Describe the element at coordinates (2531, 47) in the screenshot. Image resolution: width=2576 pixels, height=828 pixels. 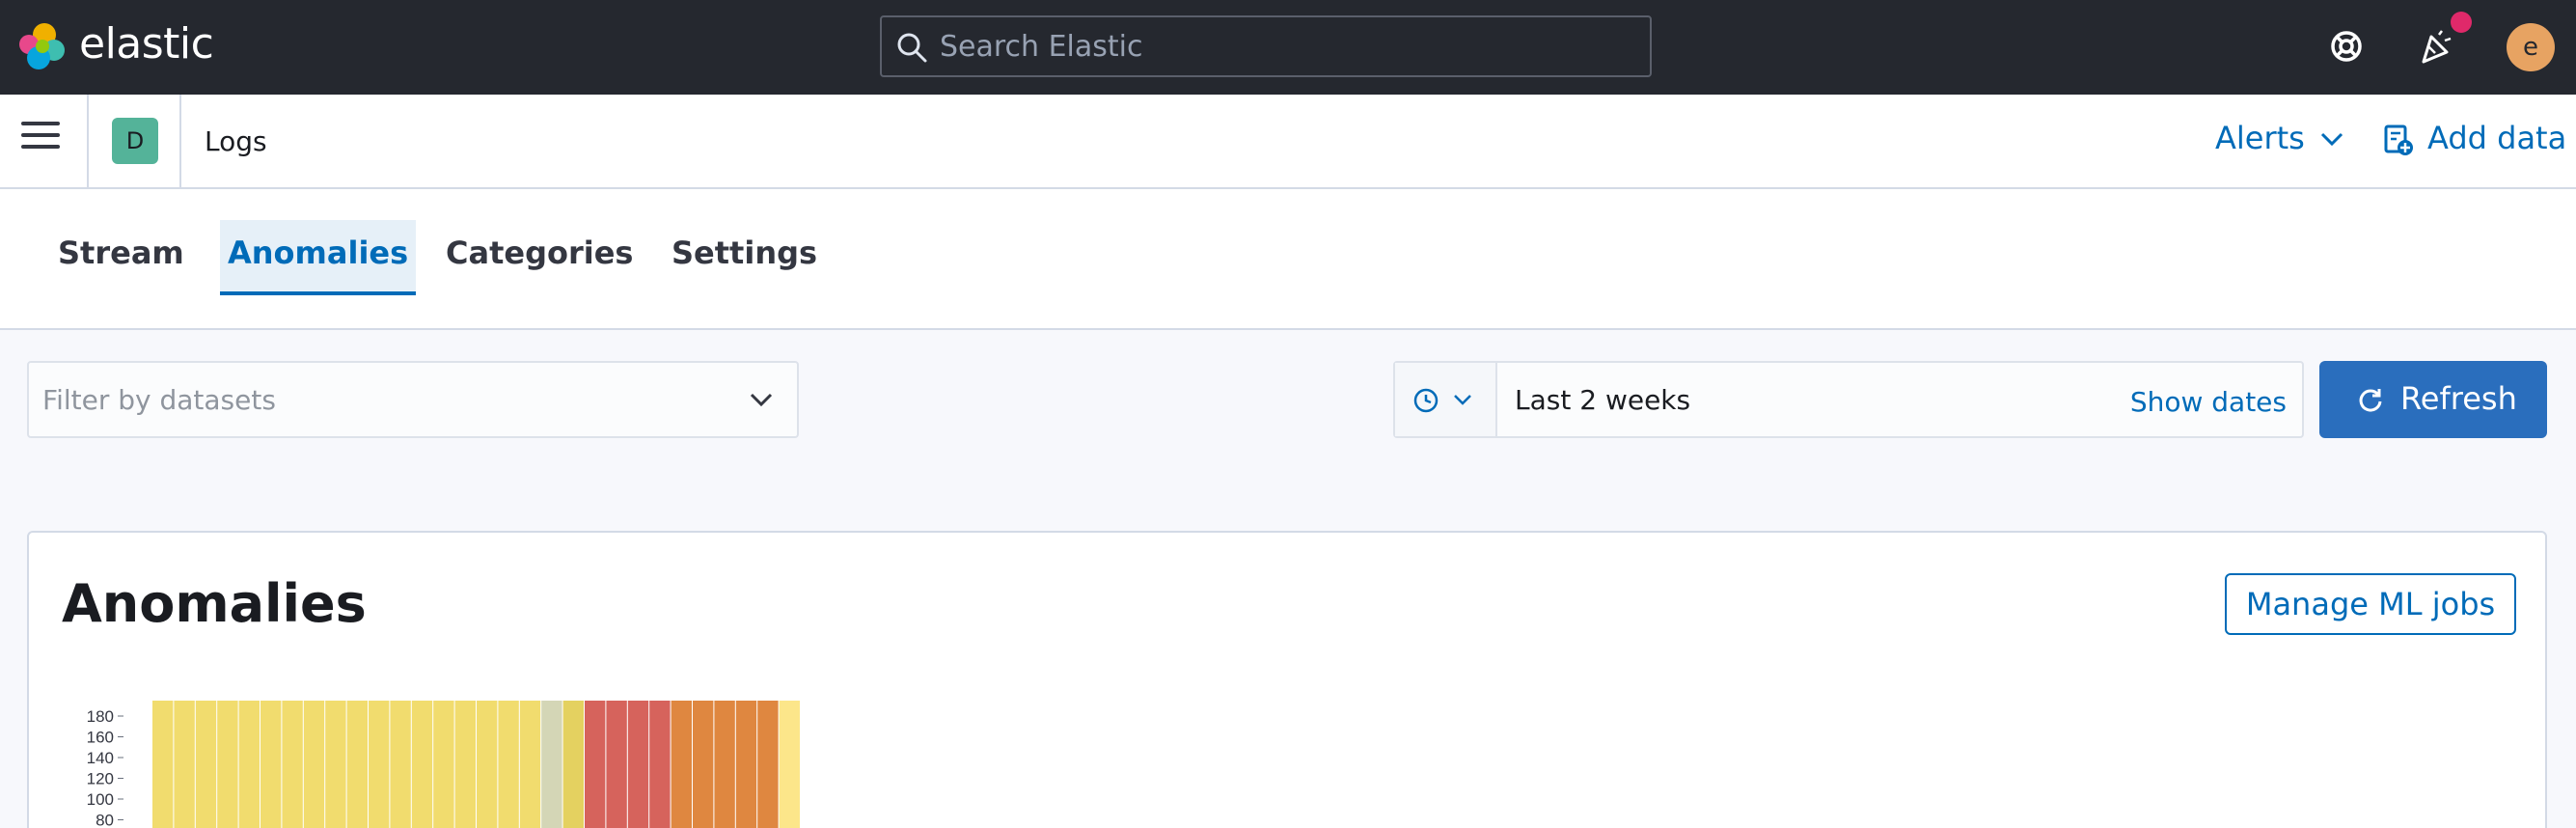
I see `avatar: e` at that location.